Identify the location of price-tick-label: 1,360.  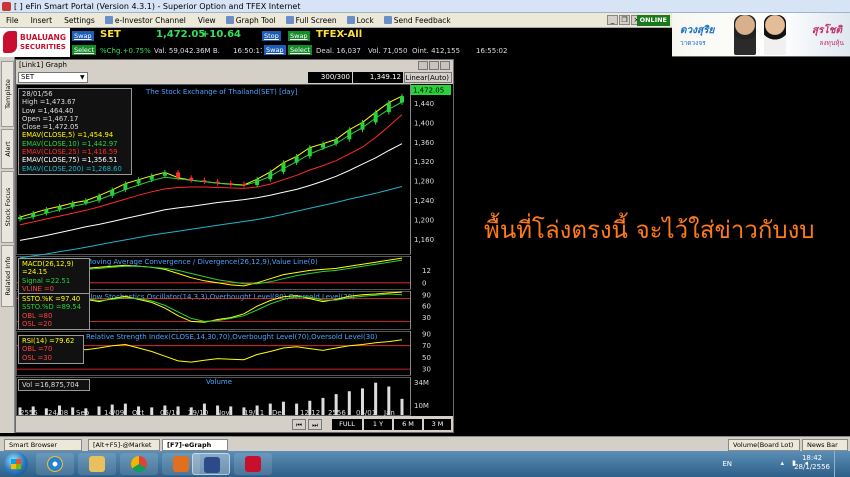
(424, 143).